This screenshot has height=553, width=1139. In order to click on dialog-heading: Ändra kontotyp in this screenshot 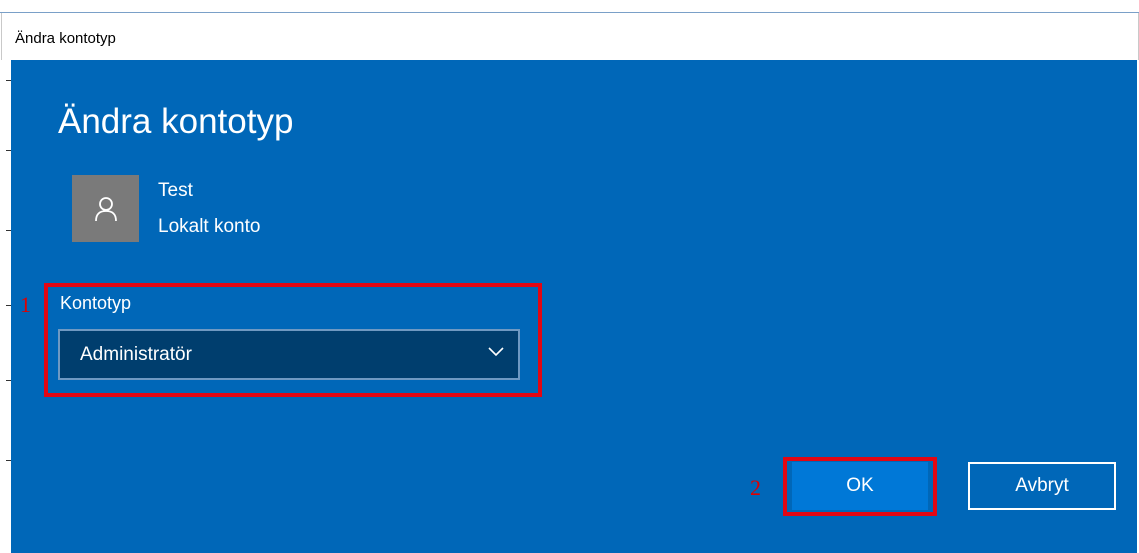, I will do `click(176, 121)`.